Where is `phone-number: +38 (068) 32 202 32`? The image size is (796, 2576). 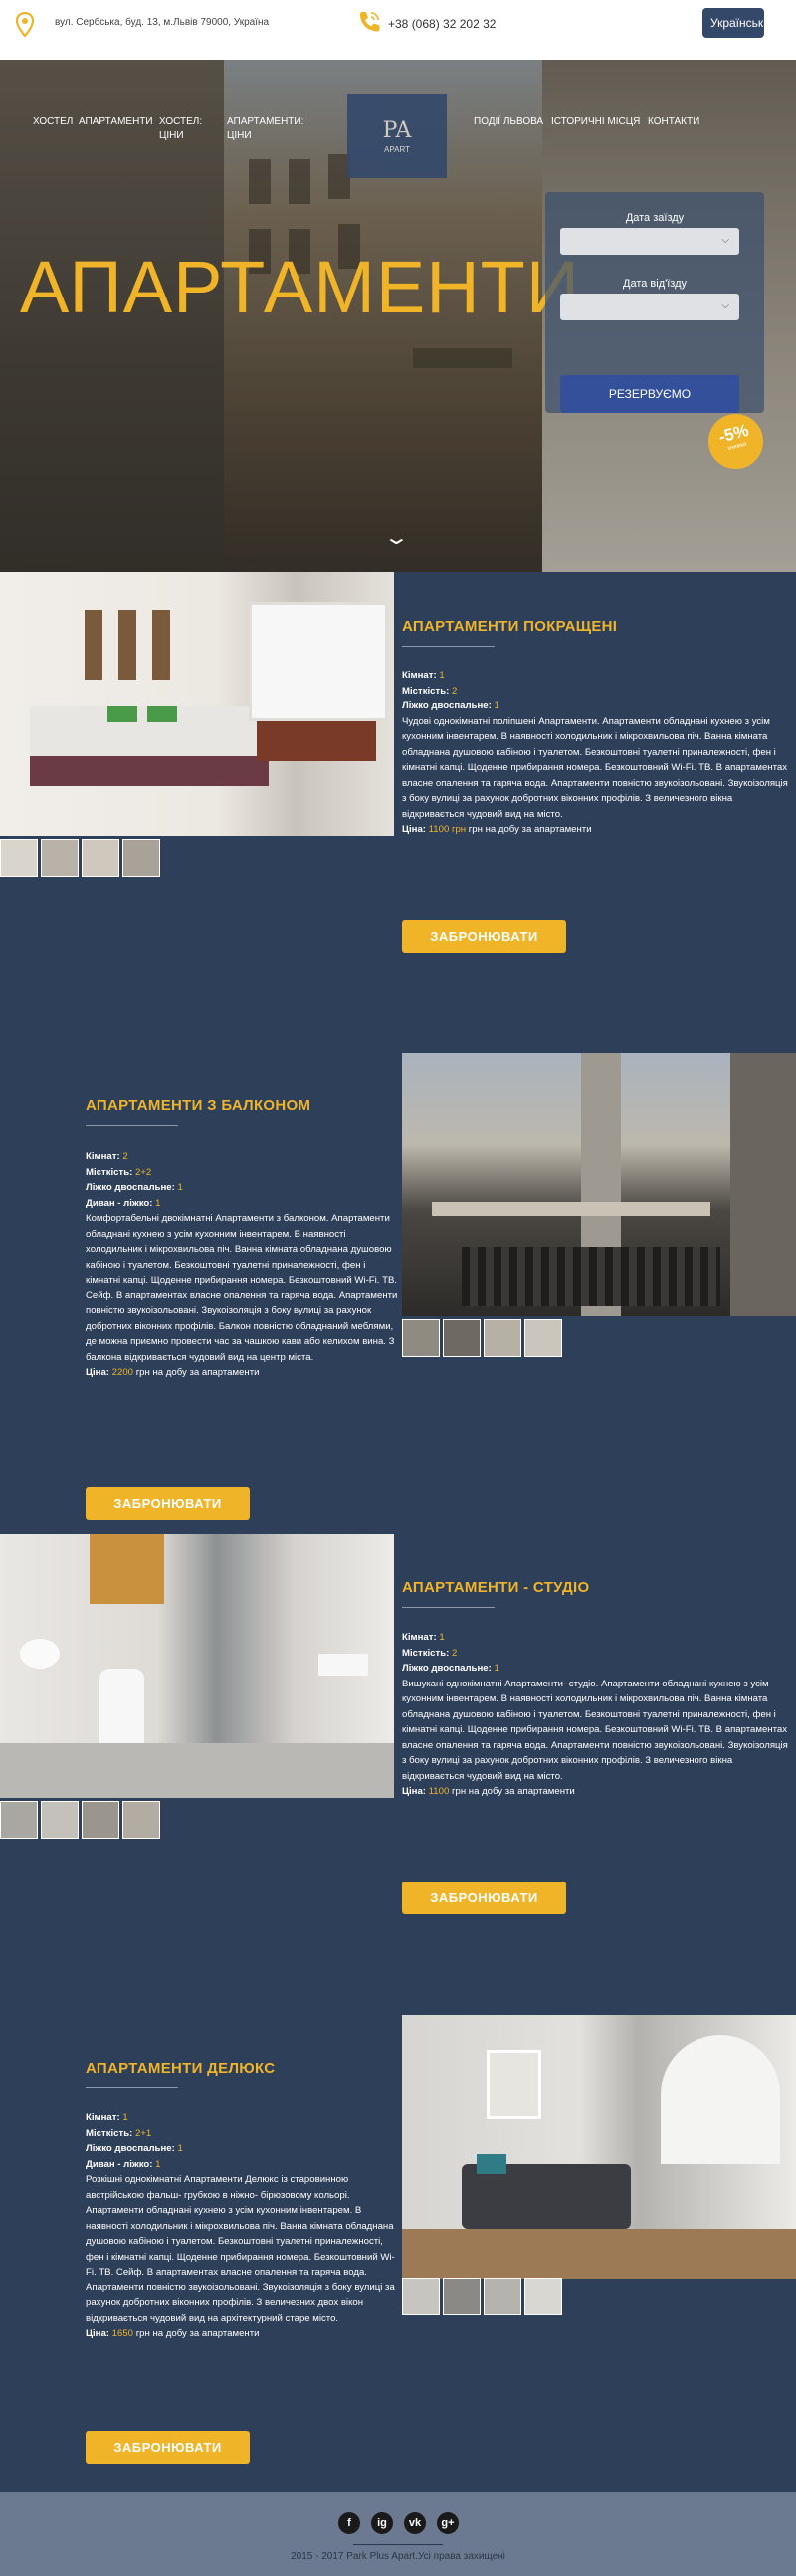 phone-number: +38 (068) 32 202 32 is located at coordinates (442, 24).